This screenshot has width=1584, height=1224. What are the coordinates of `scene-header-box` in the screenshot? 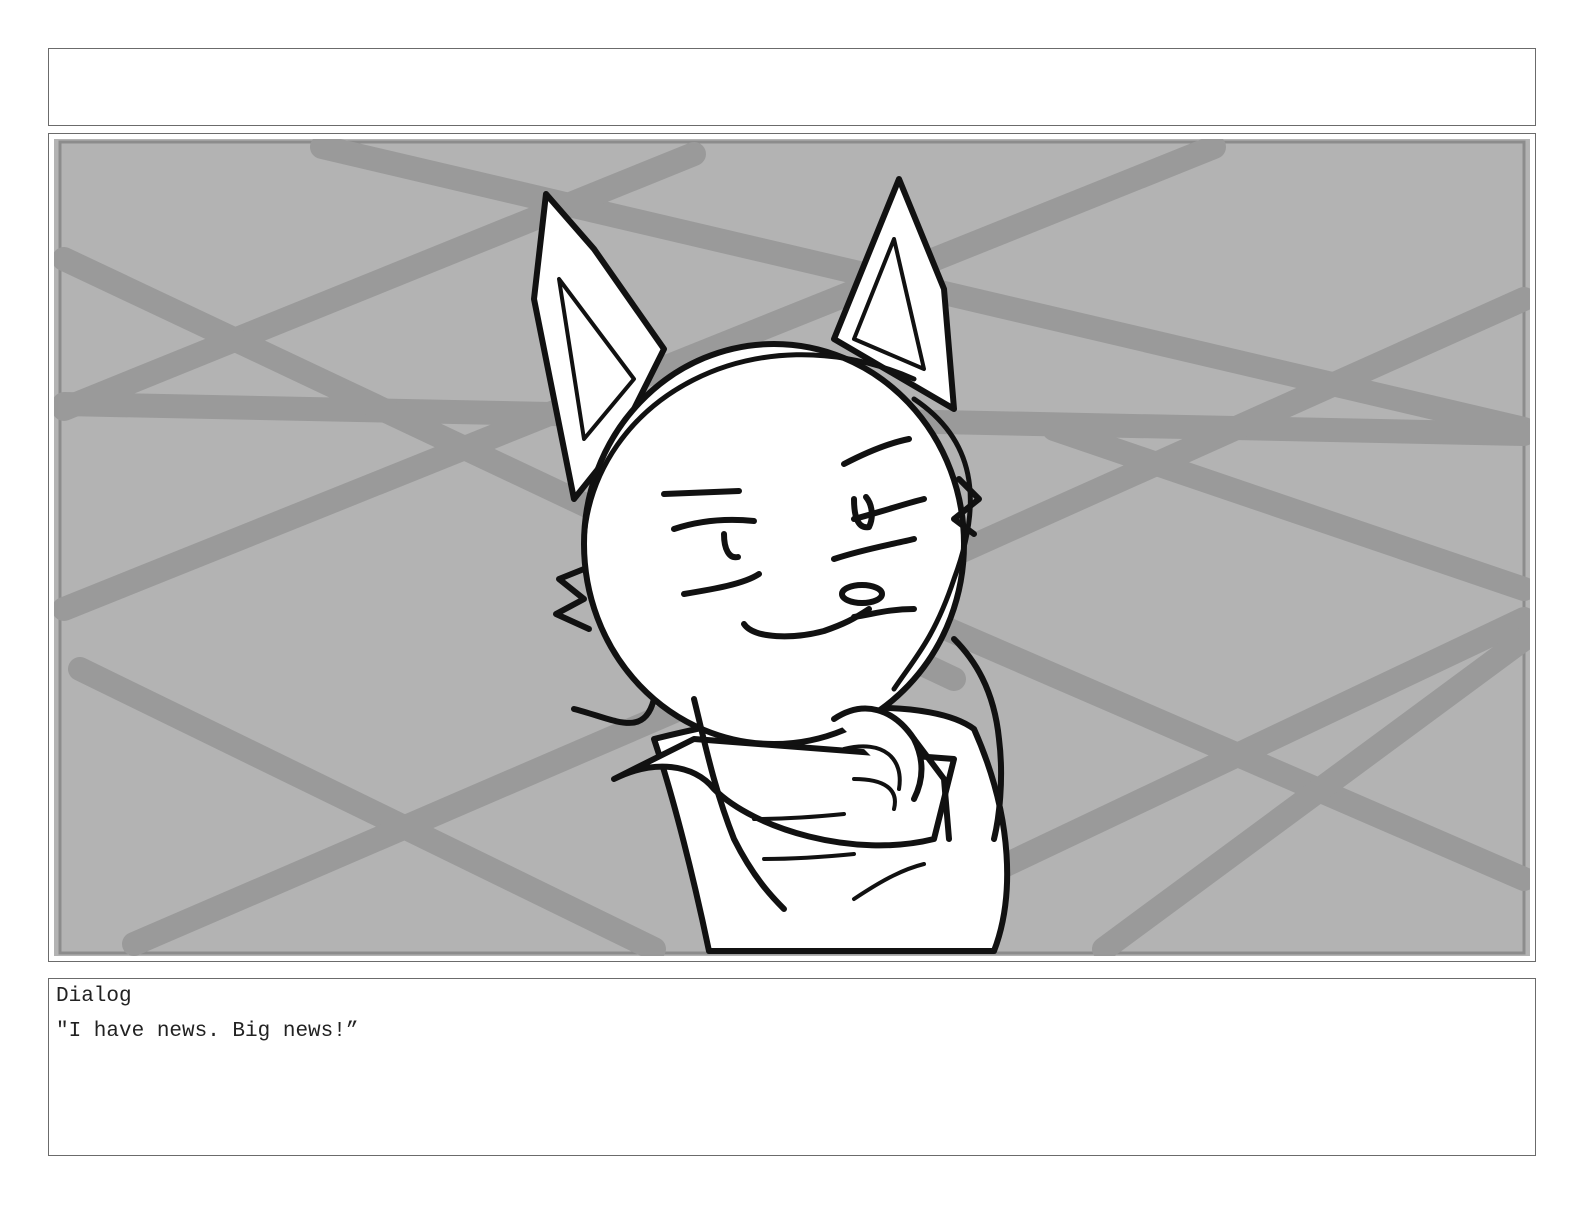 It's located at (792, 87).